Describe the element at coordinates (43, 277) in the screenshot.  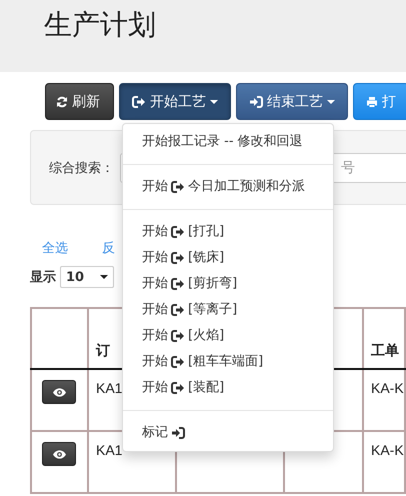
I see `page-size-label: 显示` at that location.